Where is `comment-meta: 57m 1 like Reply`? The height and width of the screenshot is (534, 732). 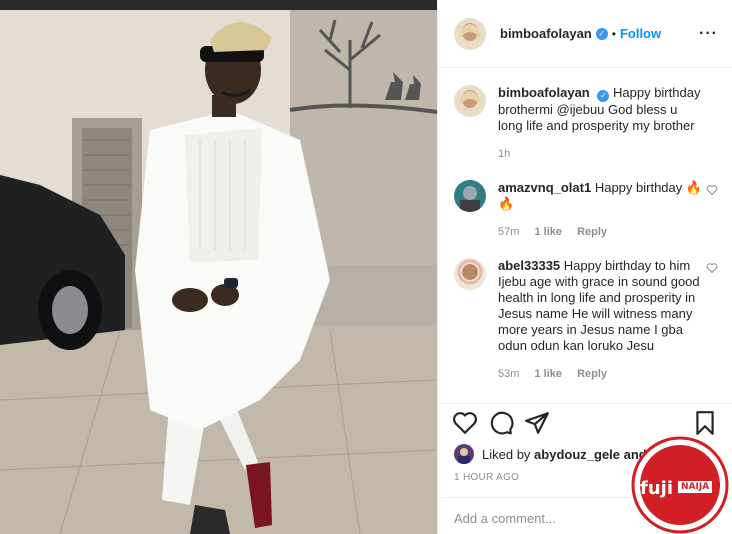
comment-meta: 57m 1 like Reply is located at coordinates (601, 232).